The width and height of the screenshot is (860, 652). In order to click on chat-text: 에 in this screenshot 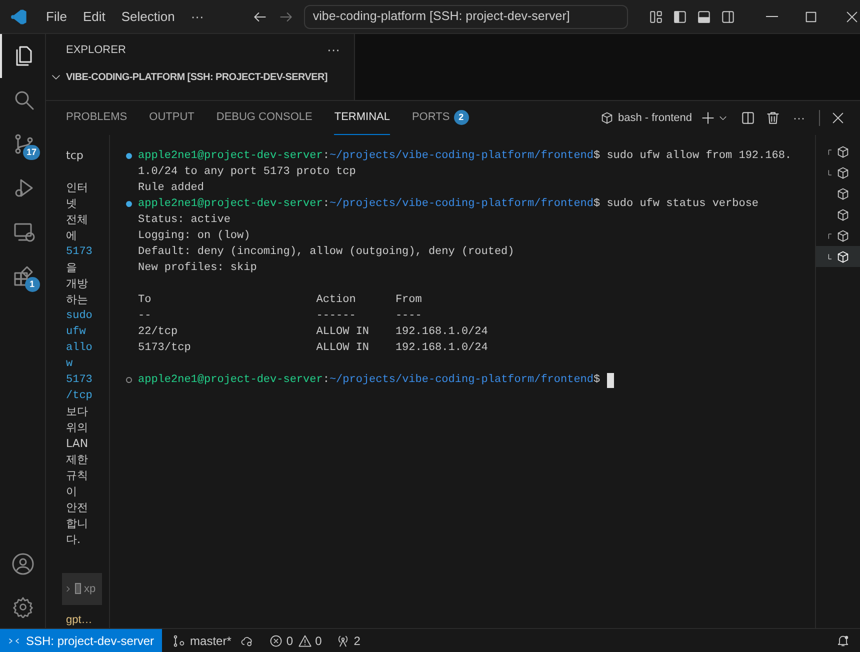, I will do `click(72, 236)`.